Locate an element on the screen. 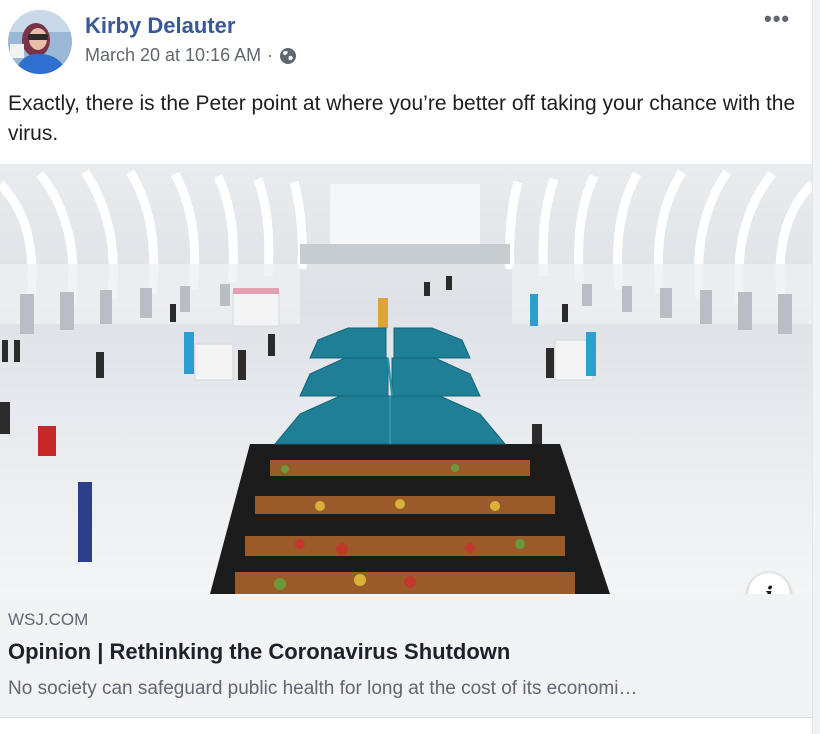 The width and height of the screenshot is (820, 734). globe-icon is located at coordinates (288, 56).